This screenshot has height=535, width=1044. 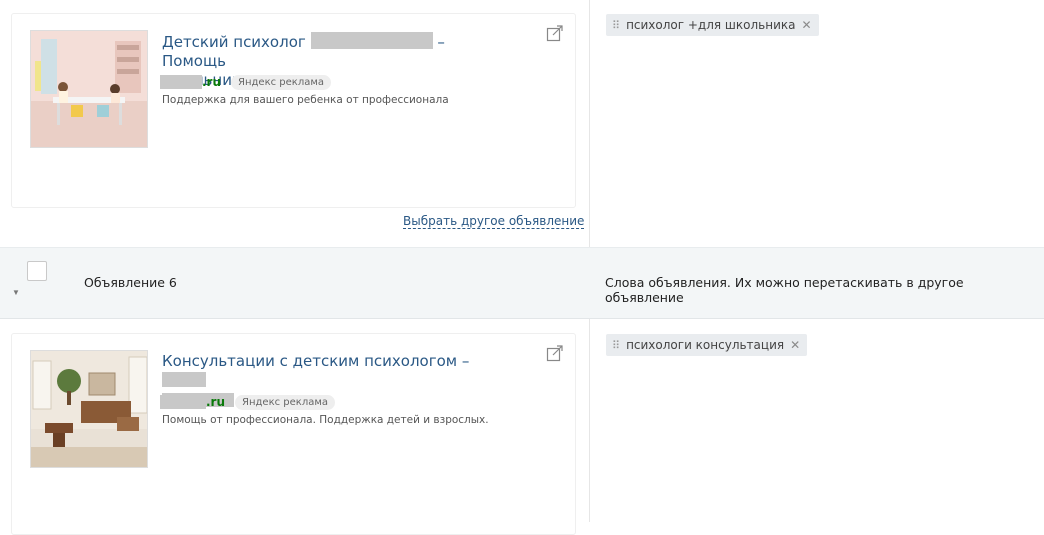 What do you see at coordinates (494, 221) in the screenshot?
I see `choose-other-ad-link: Выбрать другое объявление` at bounding box center [494, 221].